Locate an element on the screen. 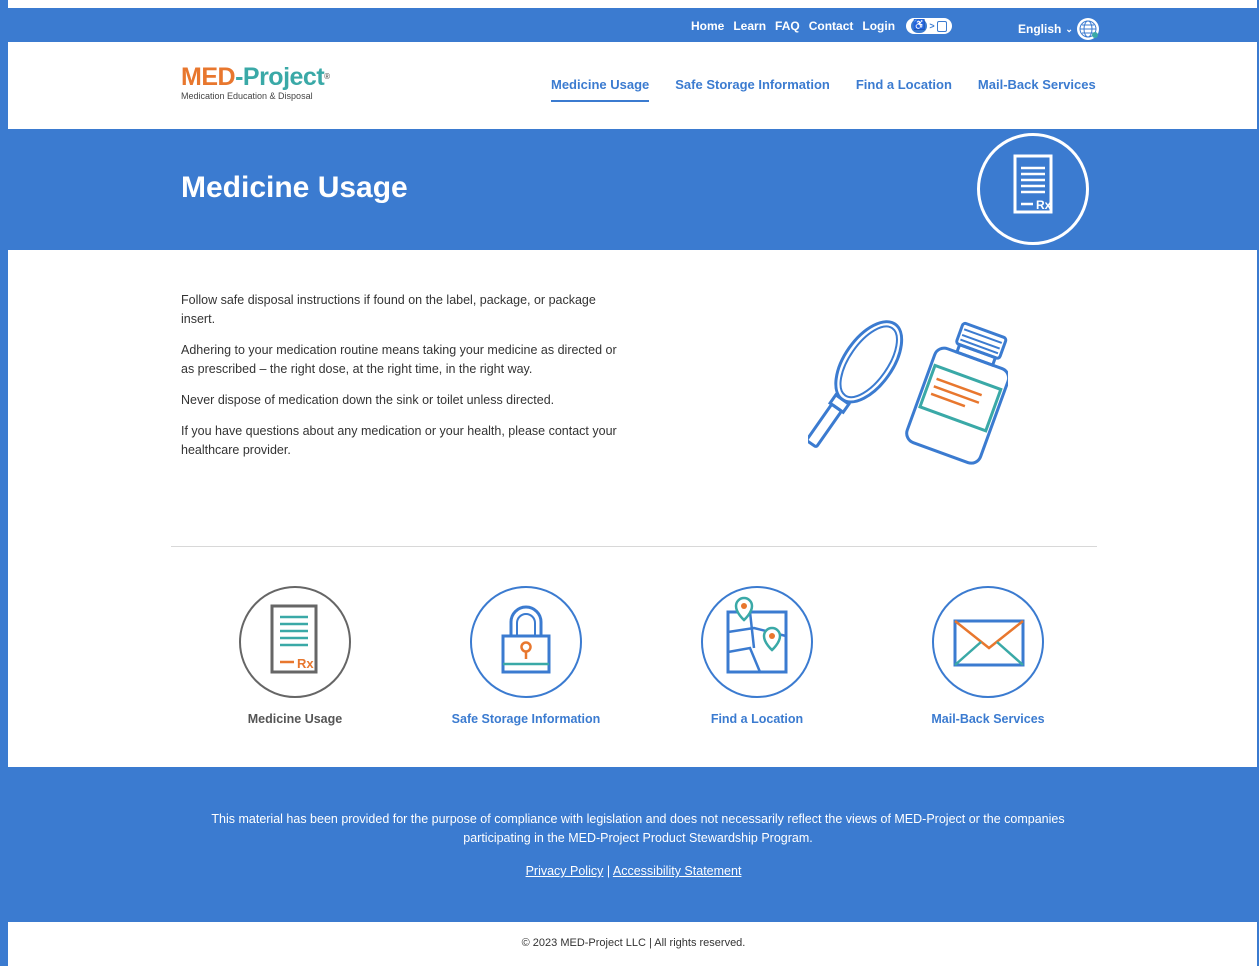  card-find-location: Find a Location is located at coordinates (757, 656).